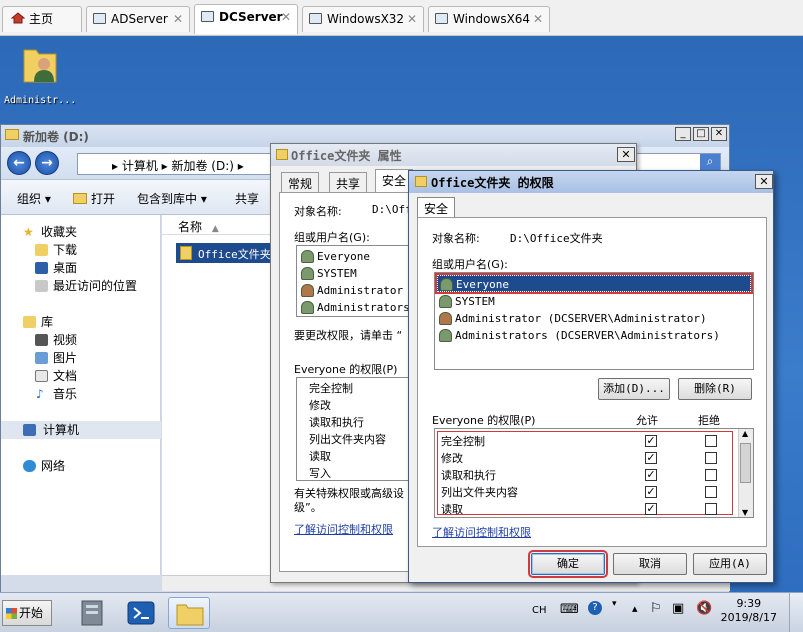  I want to click on forward-button: →, so click(47, 163).